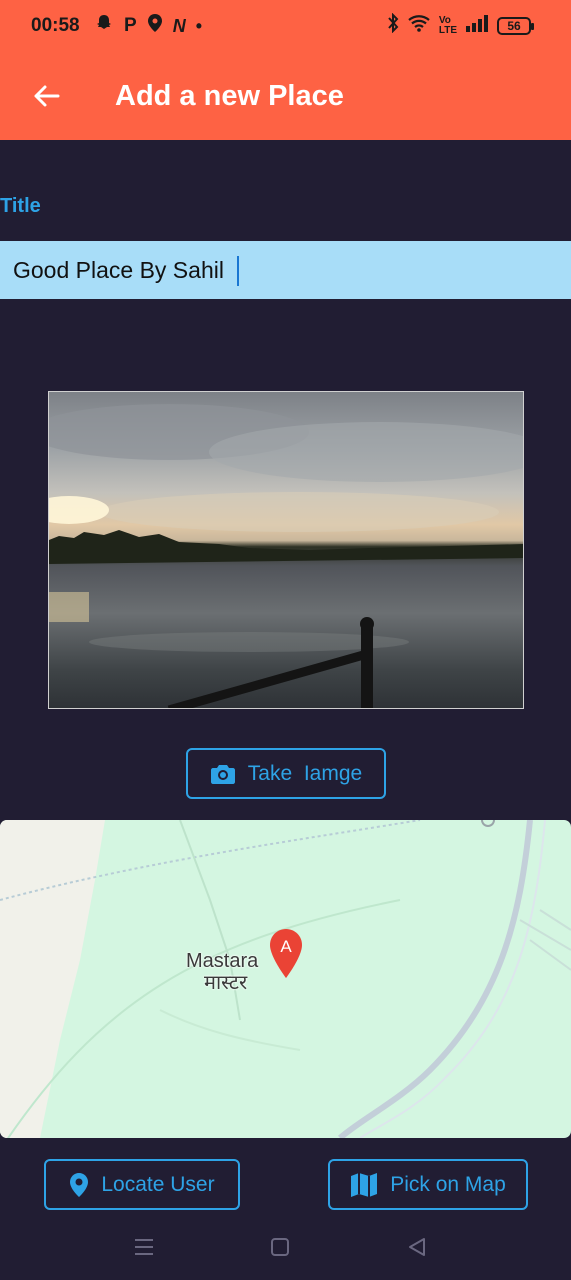 Image resolution: width=571 pixels, height=1280 pixels. I want to click on page-title: Add a new Place, so click(229, 96).